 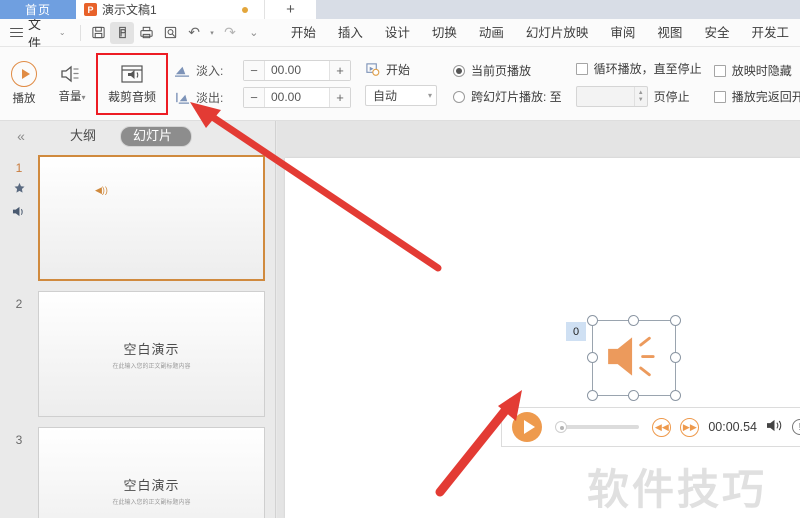 I want to click on page-stop-spinner-arrows: ▲ ▼, so click(x=640, y=96).